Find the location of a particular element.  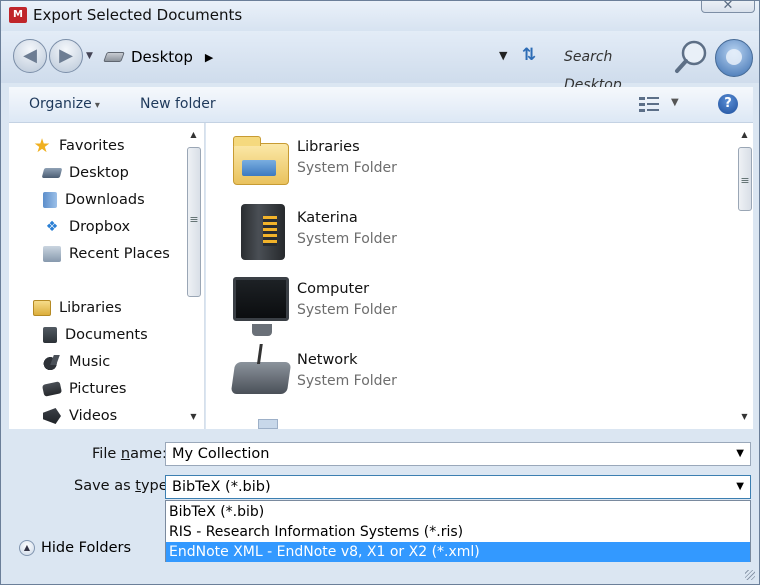

mendeley-app-icon: M is located at coordinates (18, 15).